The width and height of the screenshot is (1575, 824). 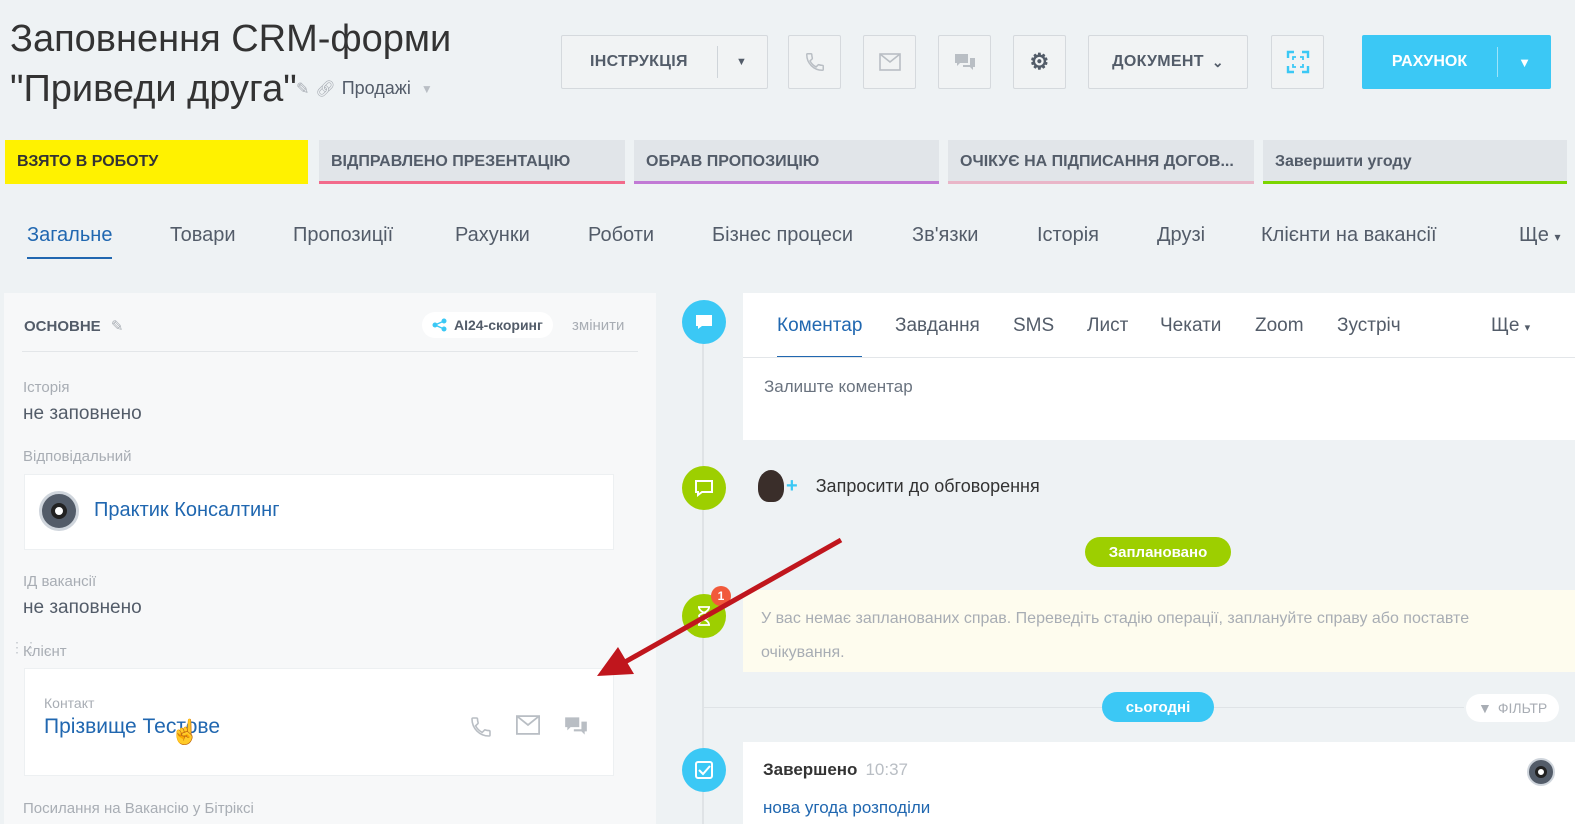 What do you see at coordinates (481, 727) in the screenshot?
I see `phone-icon` at bounding box center [481, 727].